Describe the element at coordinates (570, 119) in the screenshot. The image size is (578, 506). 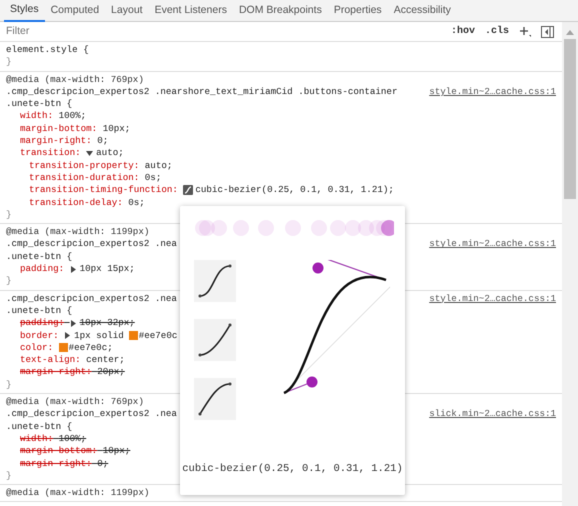
I see `scrollbar-thumb` at that location.